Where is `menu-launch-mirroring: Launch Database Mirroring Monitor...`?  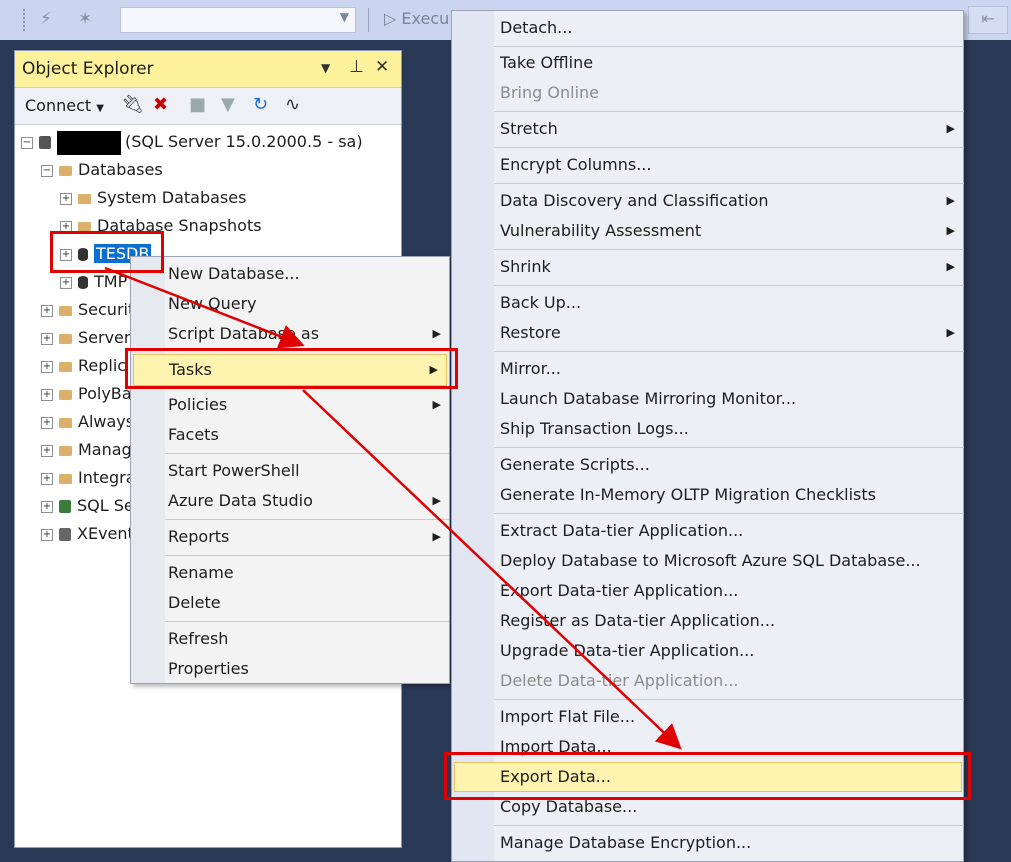 menu-launch-mirroring: Launch Database Mirroring Monitor... is located at coordinates (648, 399).